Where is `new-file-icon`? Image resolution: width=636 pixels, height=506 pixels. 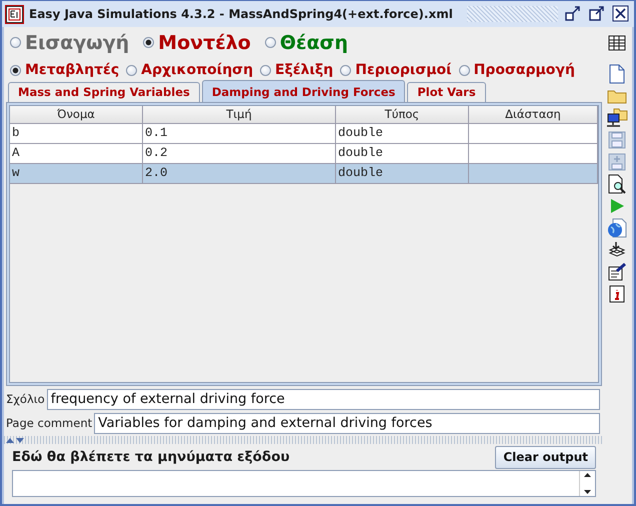
new-file-icon is located at coordinates (617, 74).